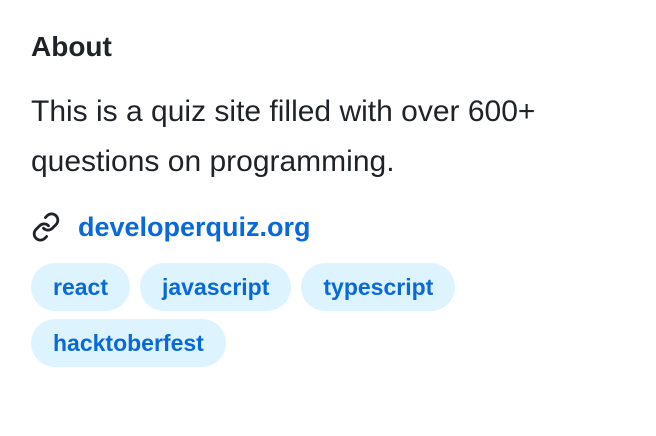  What do you see at coordinates (80, 287) in the screenshot?
I see `topic-tag-react: react` at bounding box center [80, 287].